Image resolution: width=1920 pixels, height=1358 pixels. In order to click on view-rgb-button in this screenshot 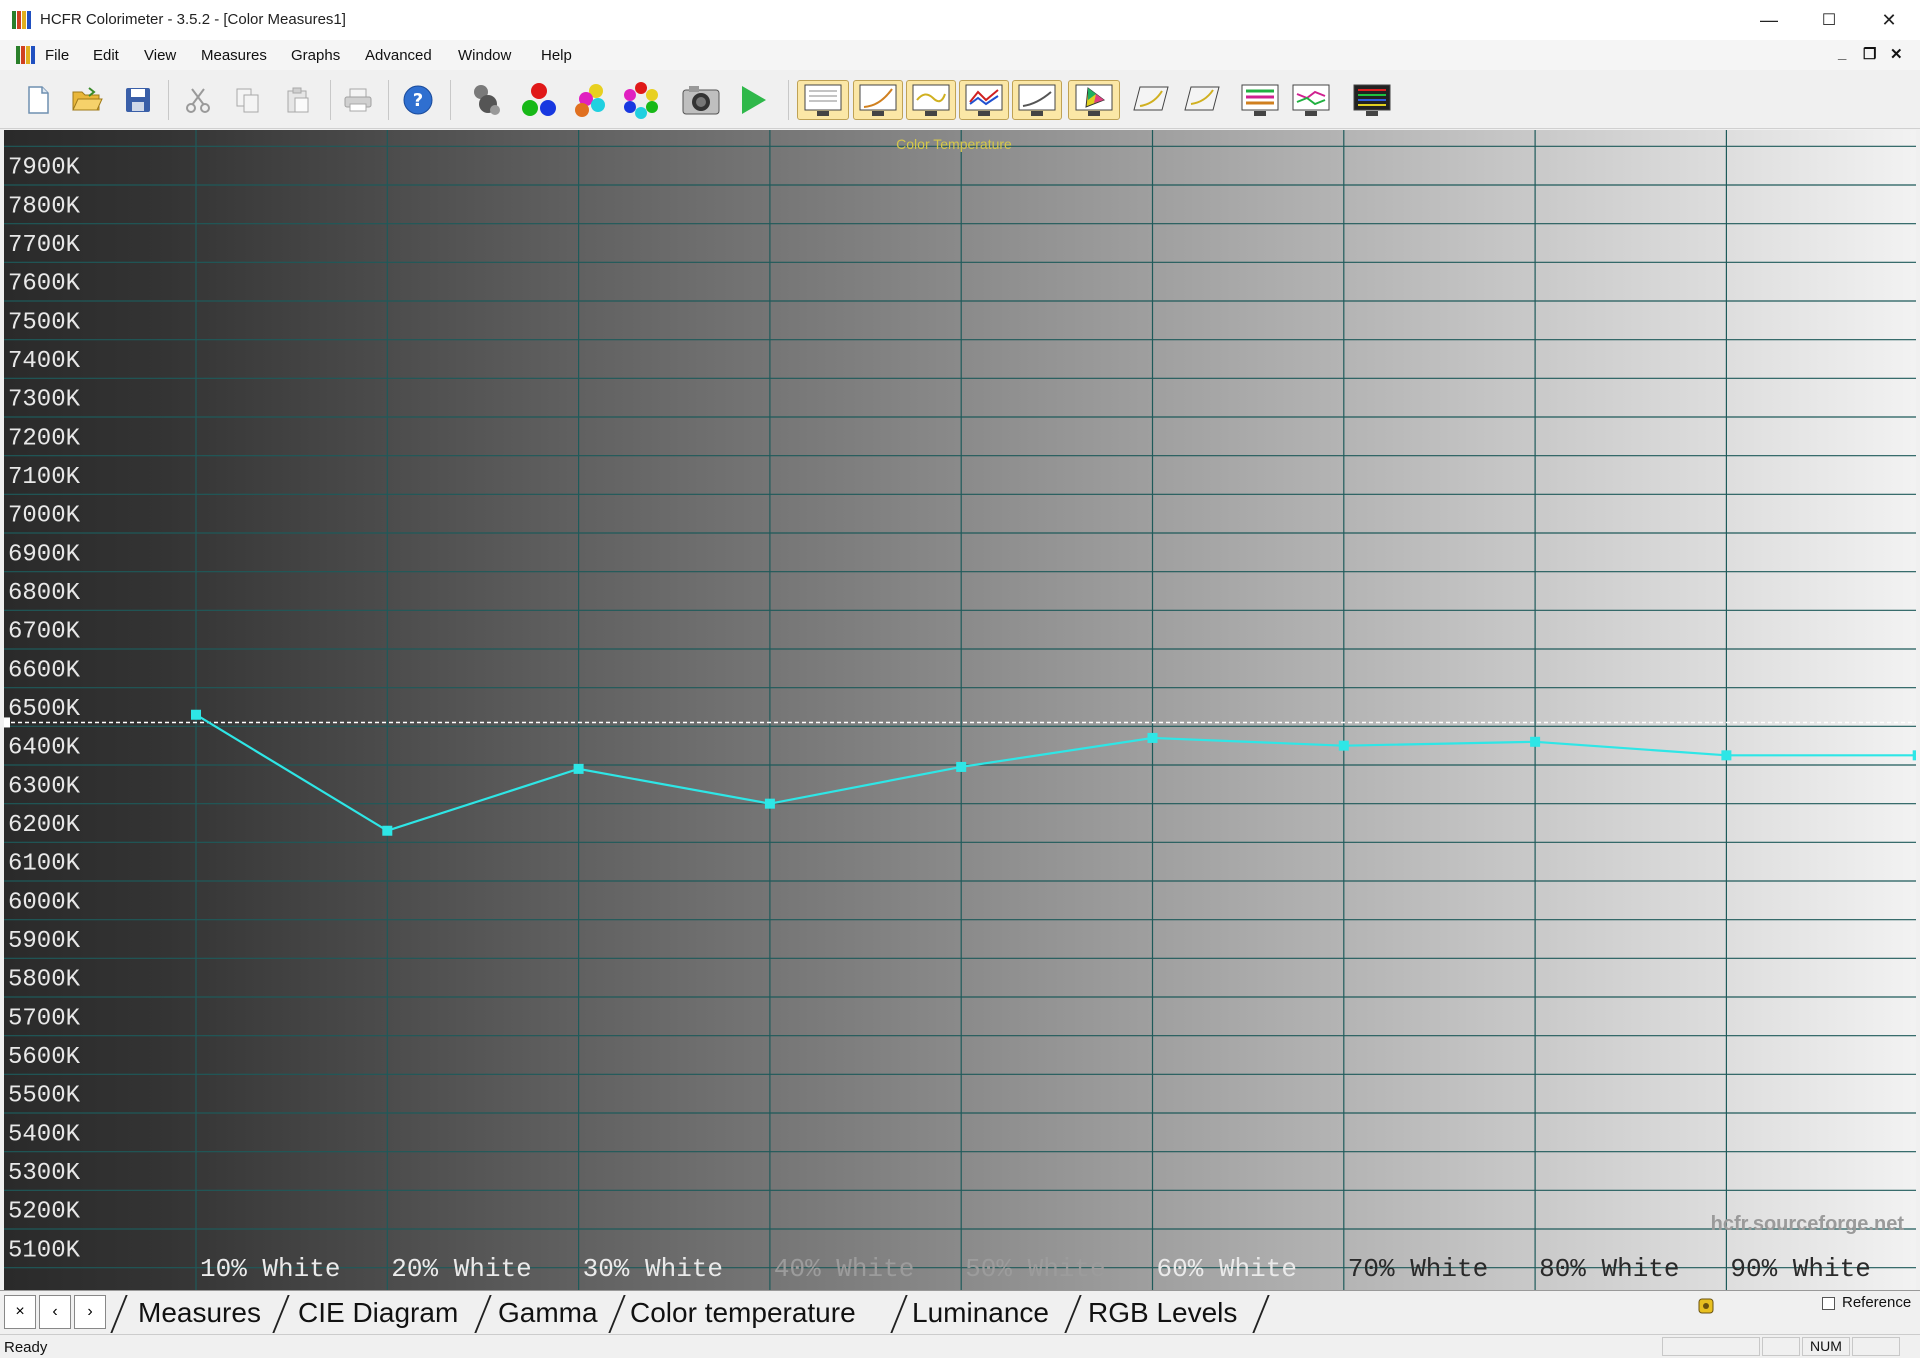, I will do `click(984, 100)`.